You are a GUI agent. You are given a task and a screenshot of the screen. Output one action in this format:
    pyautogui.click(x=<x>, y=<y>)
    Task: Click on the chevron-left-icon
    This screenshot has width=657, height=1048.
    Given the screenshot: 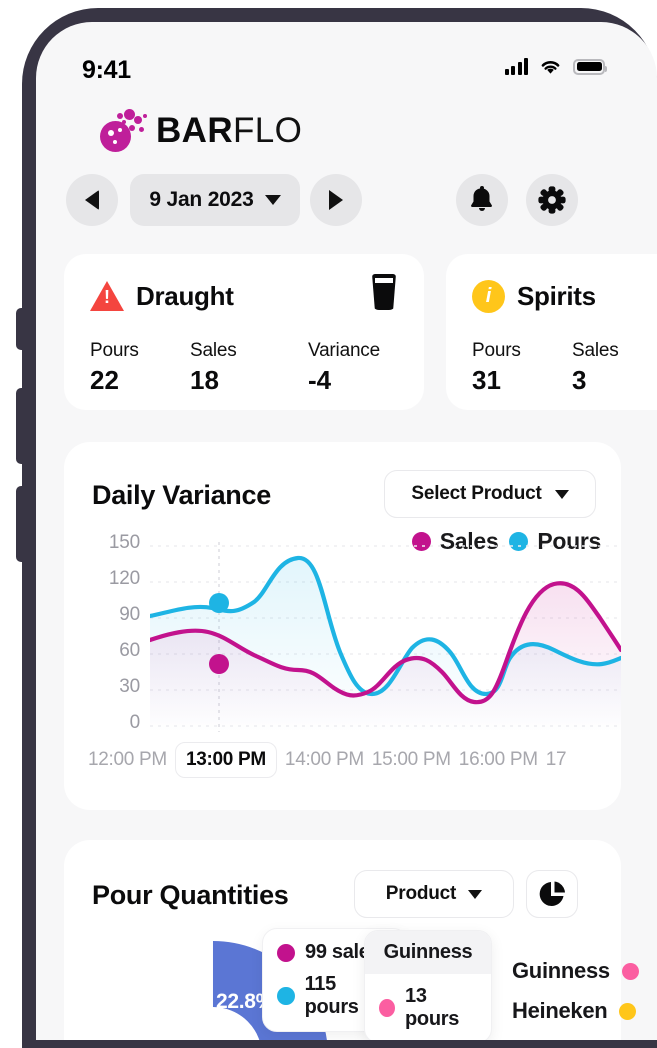 What is the action you would take?
    pyautogui.click(x=92, y=200)
    